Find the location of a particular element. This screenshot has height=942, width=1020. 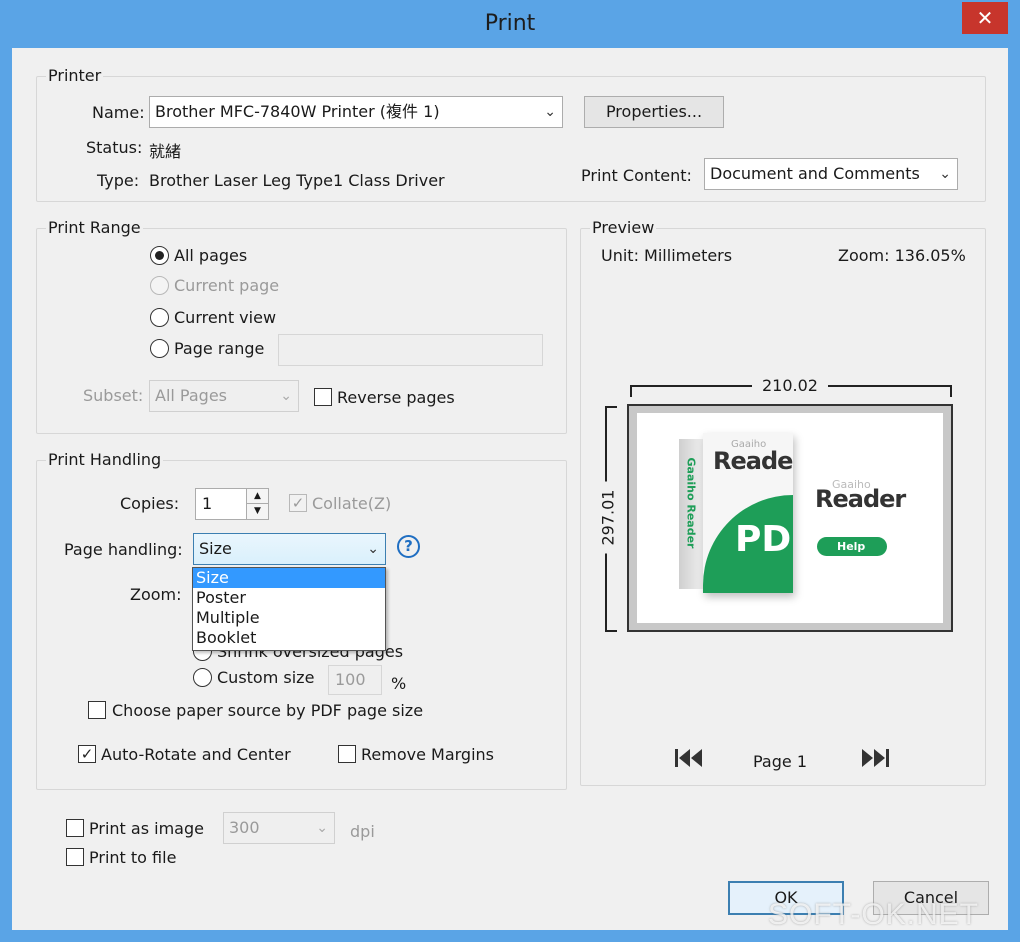

help-icon: ? is located at coordinates (408, 546).